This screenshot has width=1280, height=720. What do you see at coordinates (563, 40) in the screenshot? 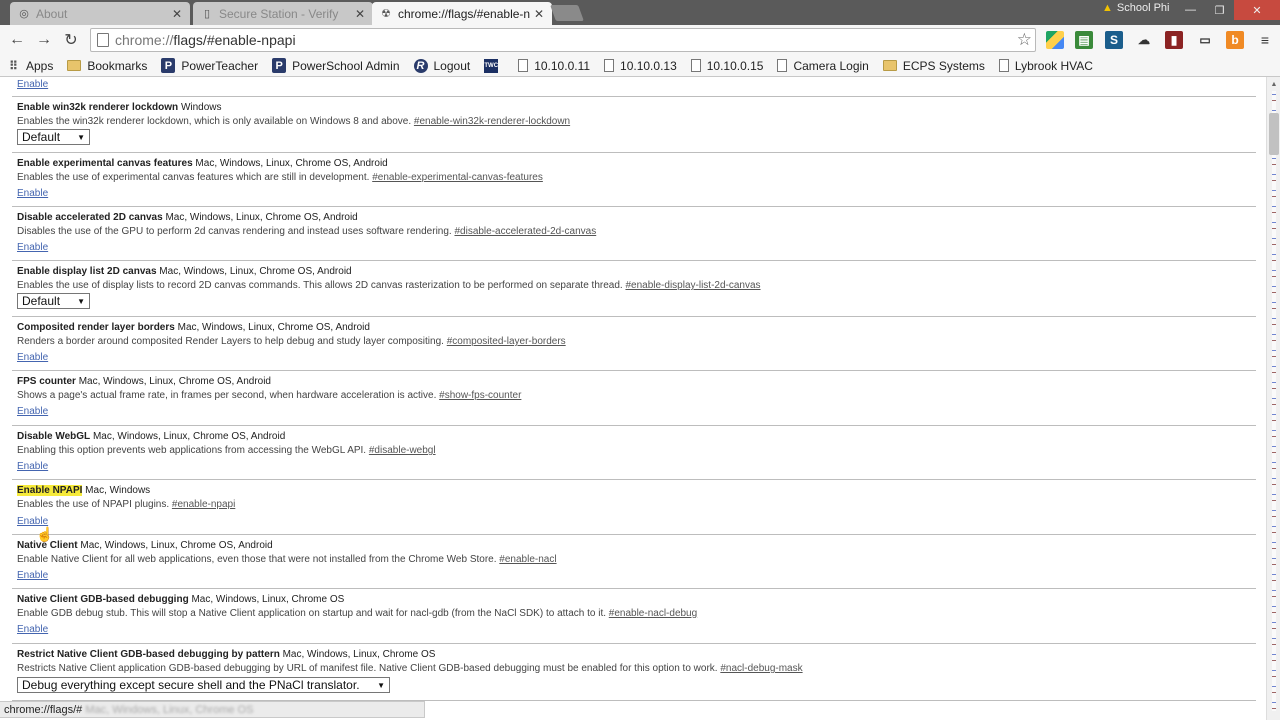
I see `address-bar: chrome://flags/#enable-npapi ☆` at bounding box center [563, 40].